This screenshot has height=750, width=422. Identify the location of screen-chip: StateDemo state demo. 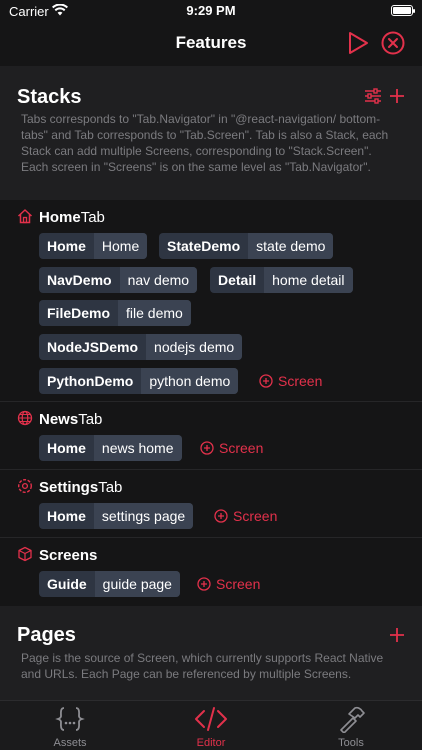
(246, 246).